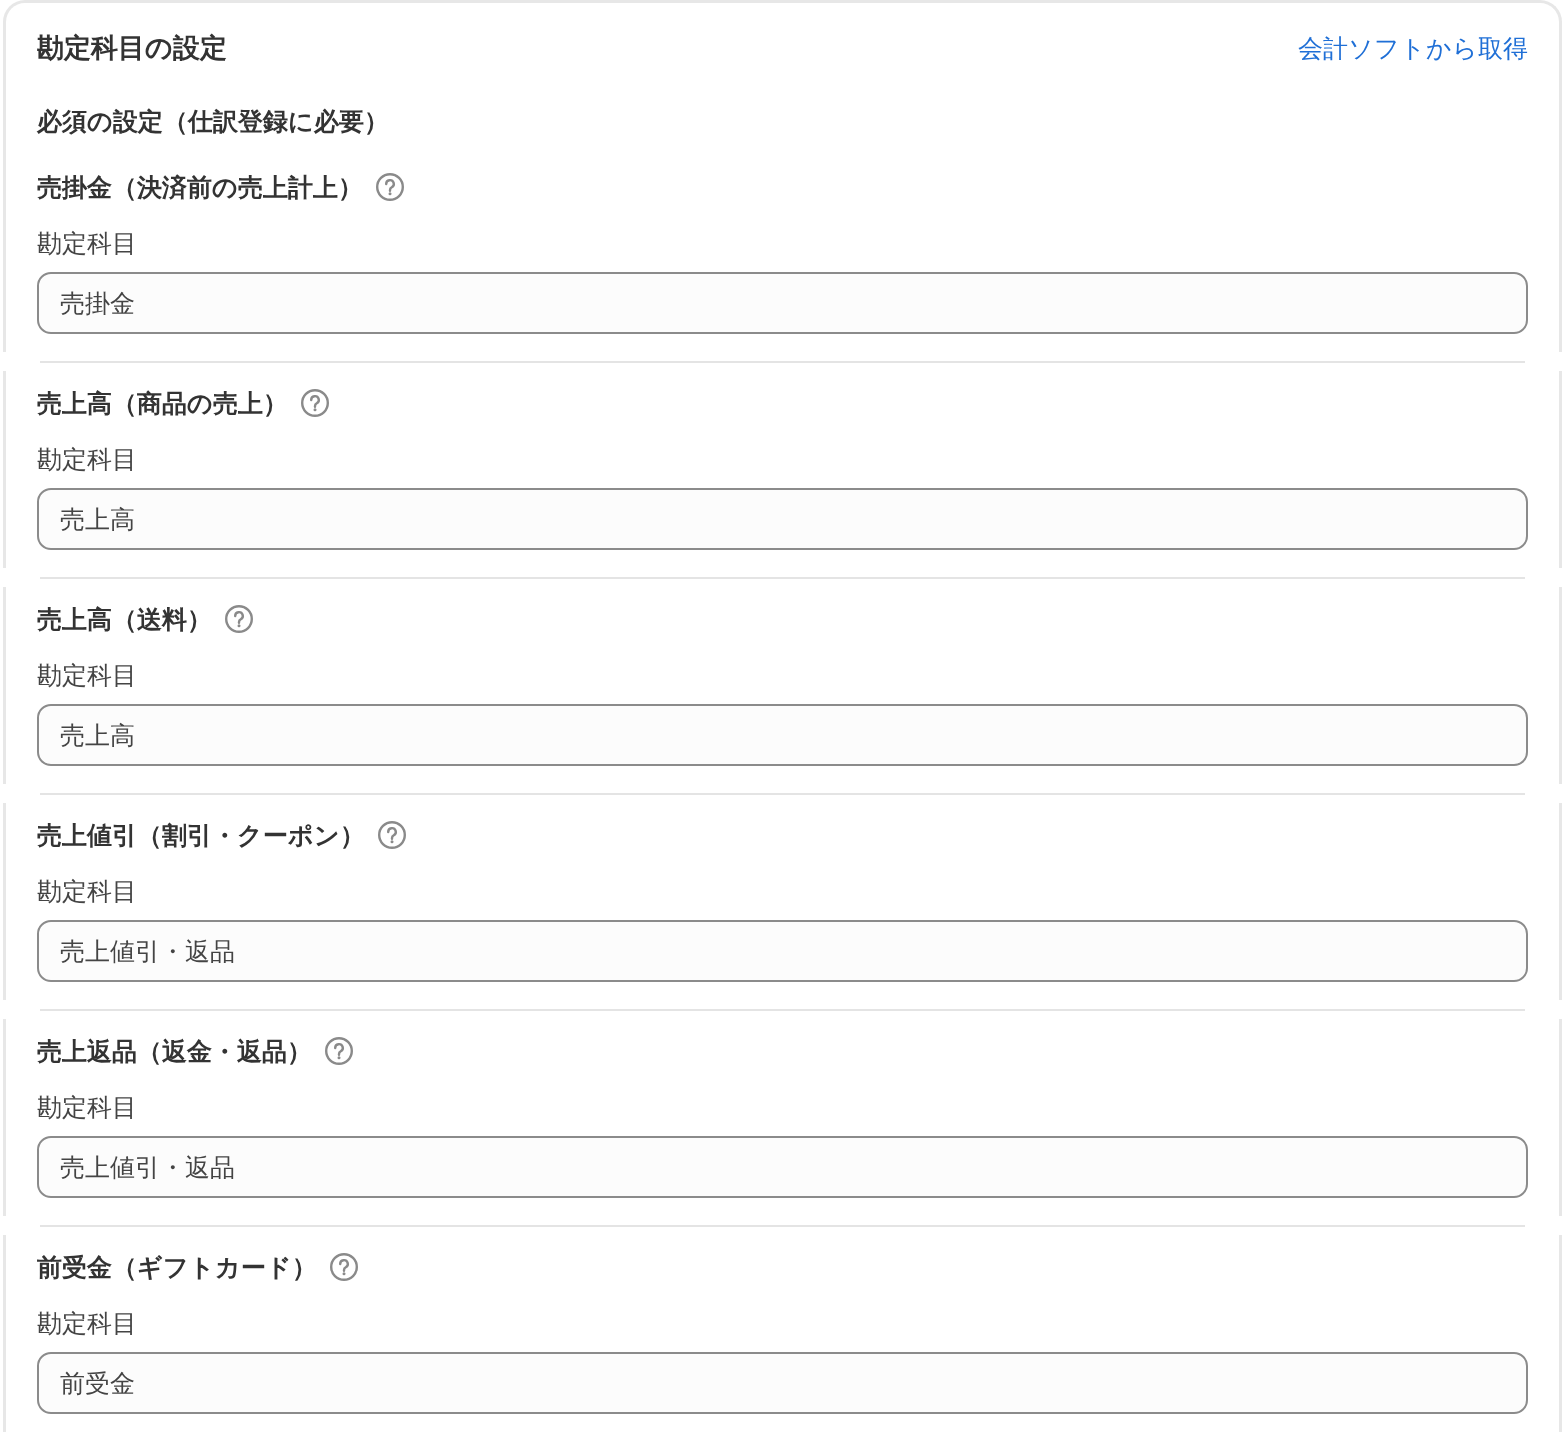 The width and height of the screenshot is (1564, 1453). What do you see at coordinates (177, 1267) in the screenshot?
I see `account-title: 前受金（ギフトカード）` at bounding box center [177, 1267].